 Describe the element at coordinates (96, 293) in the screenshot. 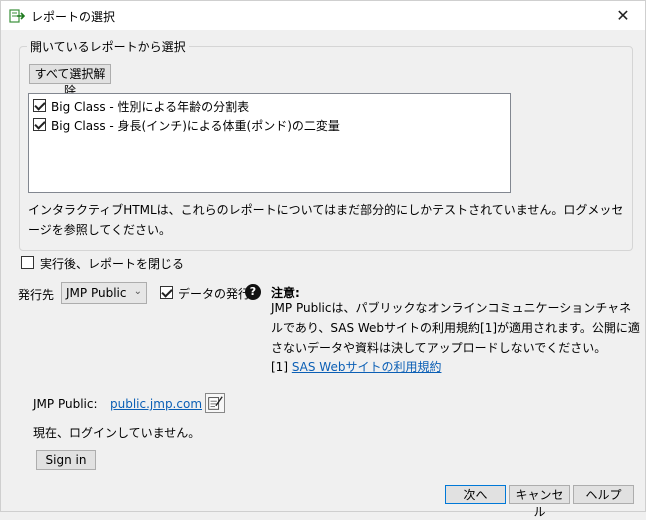

I see `destination-value: JMP Public` at that location.